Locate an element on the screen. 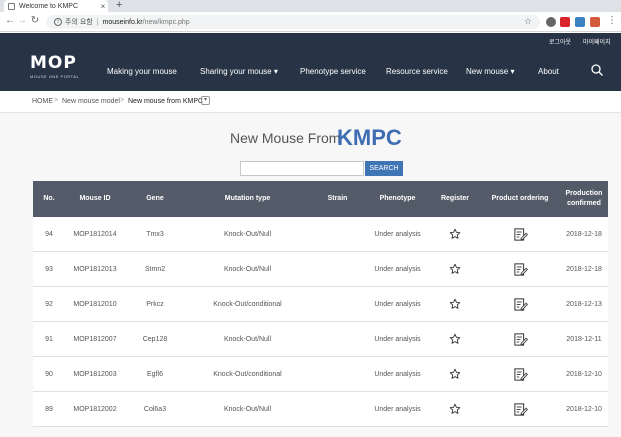 The image size is (621, 437). cell-gene: Egfl6 is located at coordinates (155, 374).